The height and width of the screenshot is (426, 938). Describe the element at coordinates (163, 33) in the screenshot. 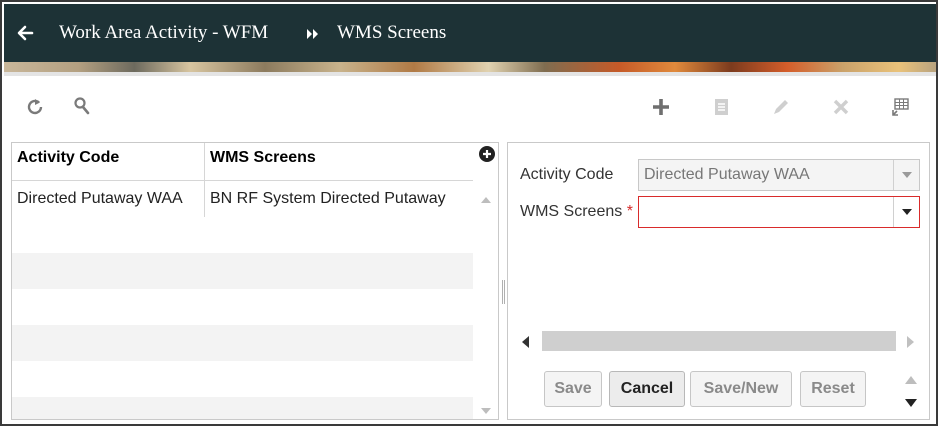

I see `breadcrumb-parent: Work Area Activity - WFM` at that location.